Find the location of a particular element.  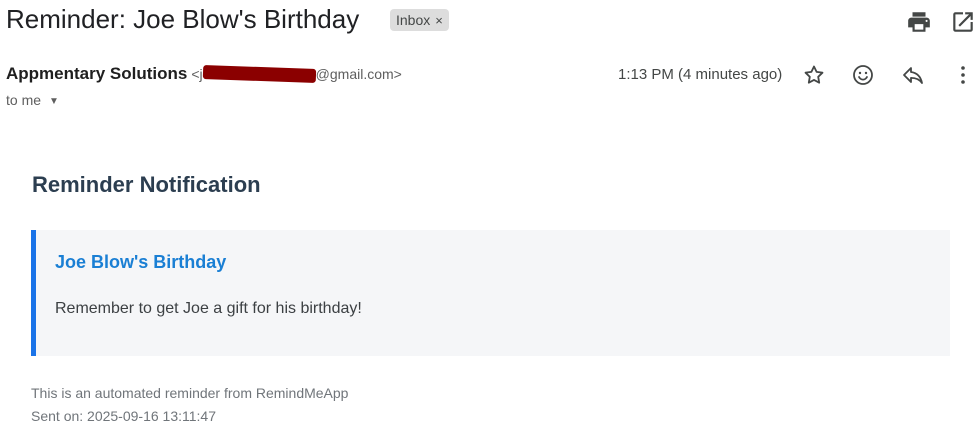

sender-email-suffix: @gmail.com> is located at coordinates (358, 74).